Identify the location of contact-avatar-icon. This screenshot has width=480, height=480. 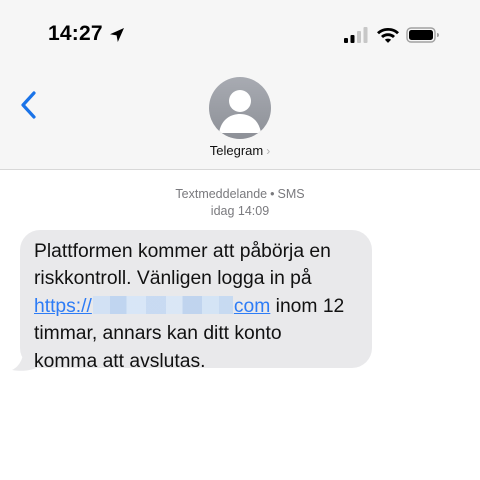
(240, 111).